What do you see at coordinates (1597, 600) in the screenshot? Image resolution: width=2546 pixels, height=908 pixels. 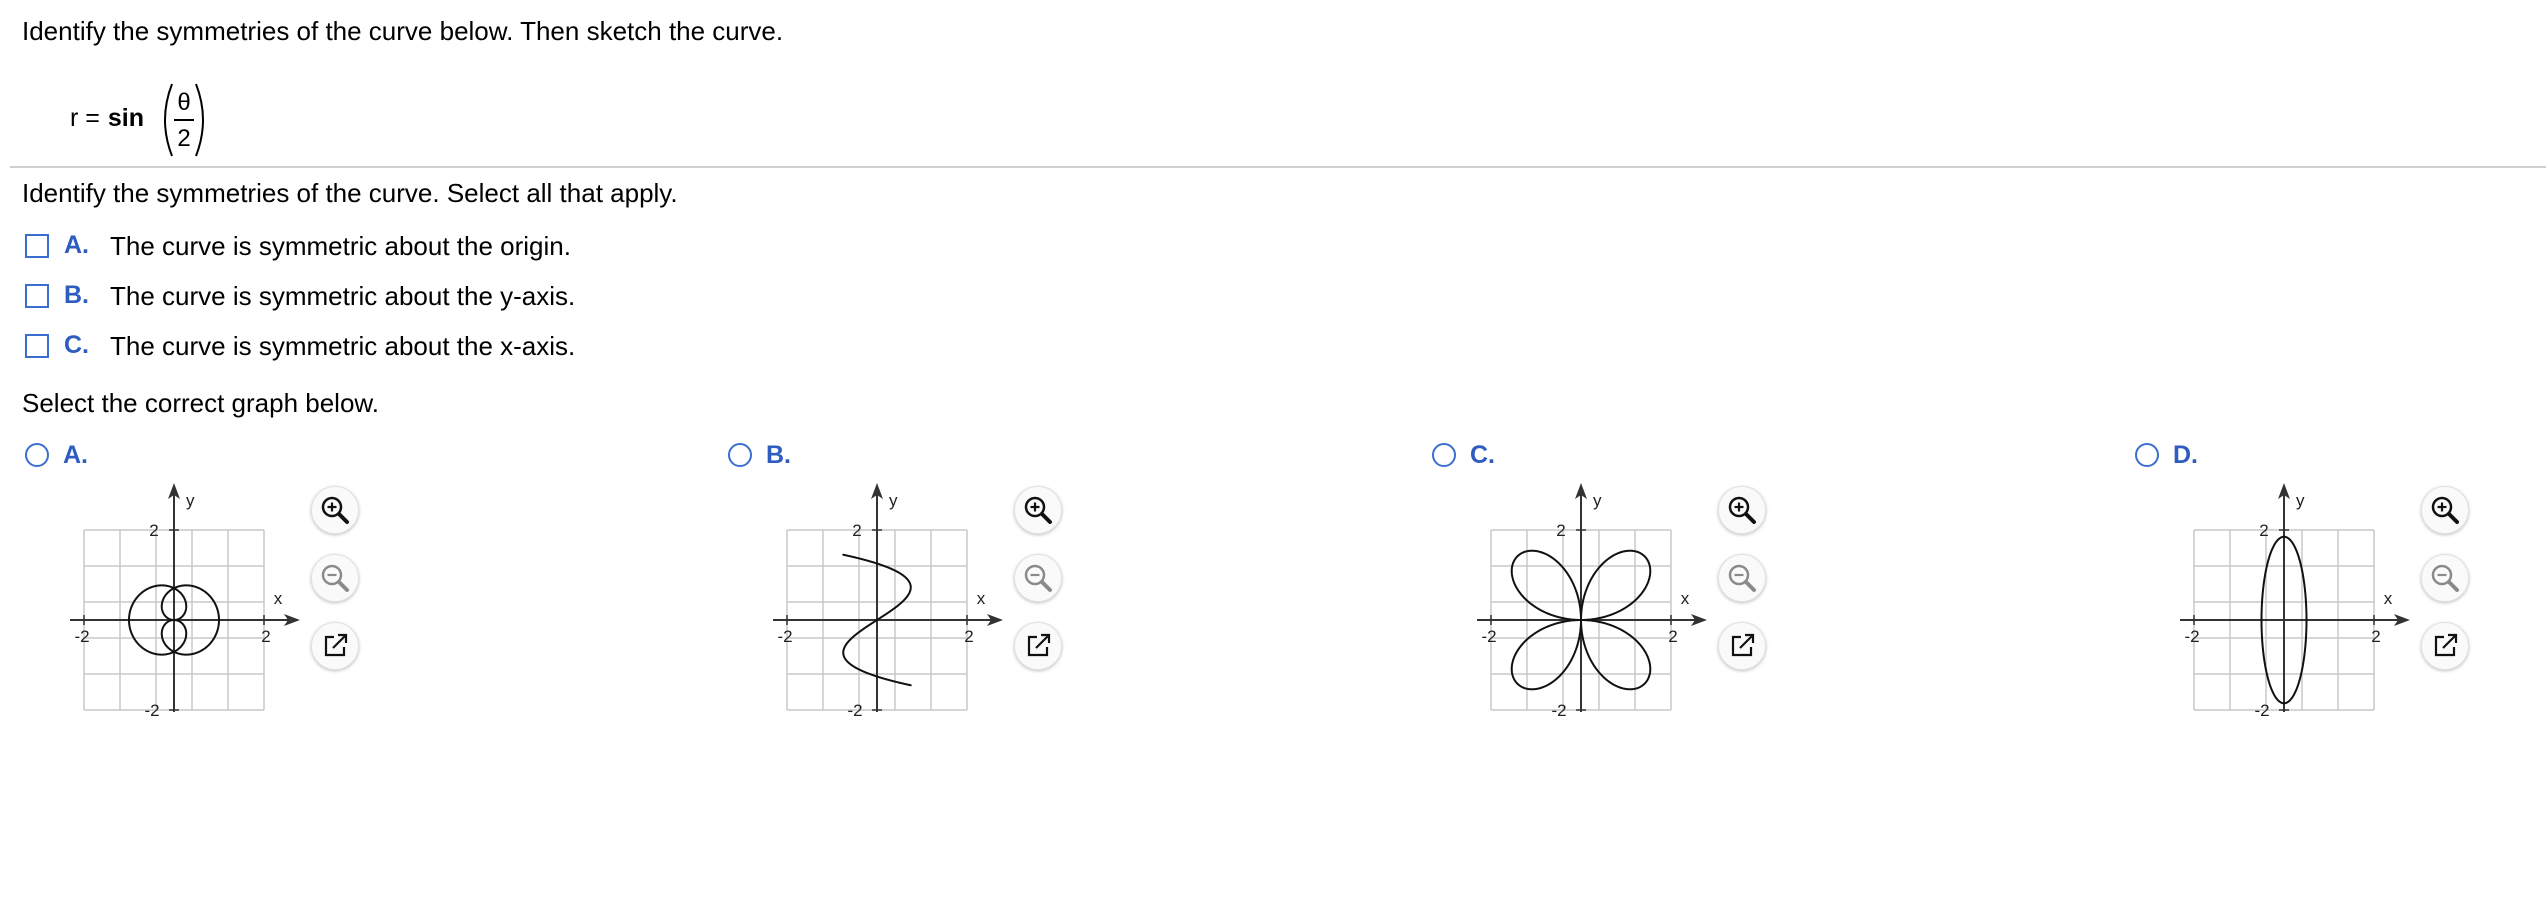 I see `graph-c: yx2-22-2` at bounding box center [1597, 600].